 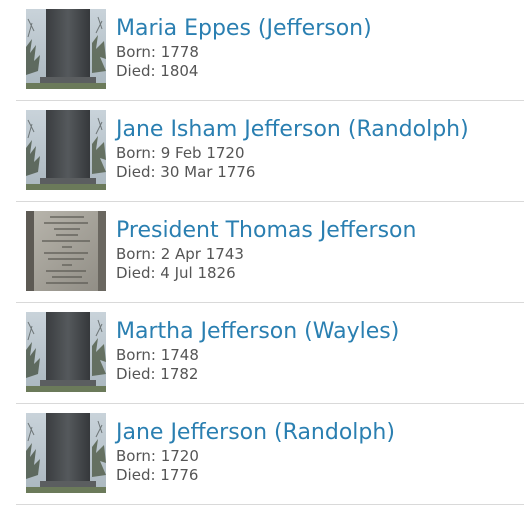 I want to click on inscription-plaque-photo-icon, so click(x=66, y=251).